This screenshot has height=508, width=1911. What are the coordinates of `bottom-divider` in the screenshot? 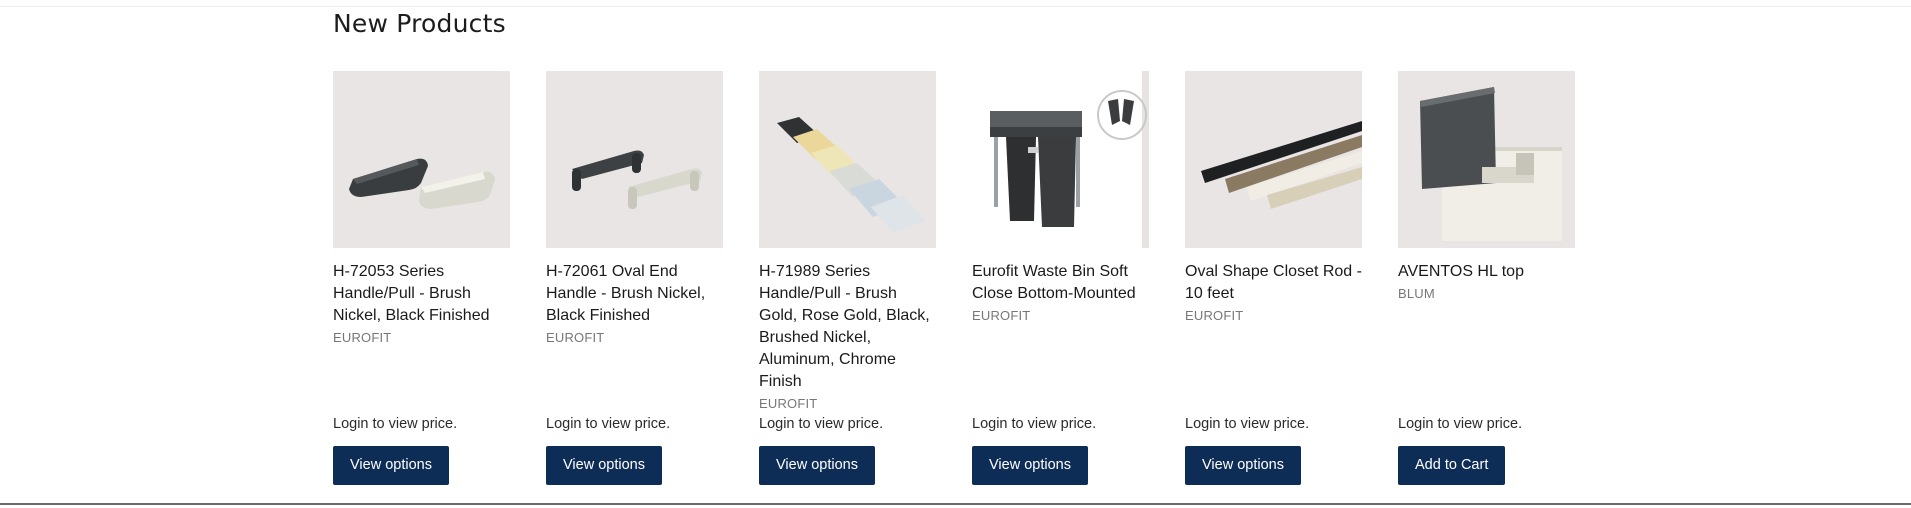 It's located at (955, 504).